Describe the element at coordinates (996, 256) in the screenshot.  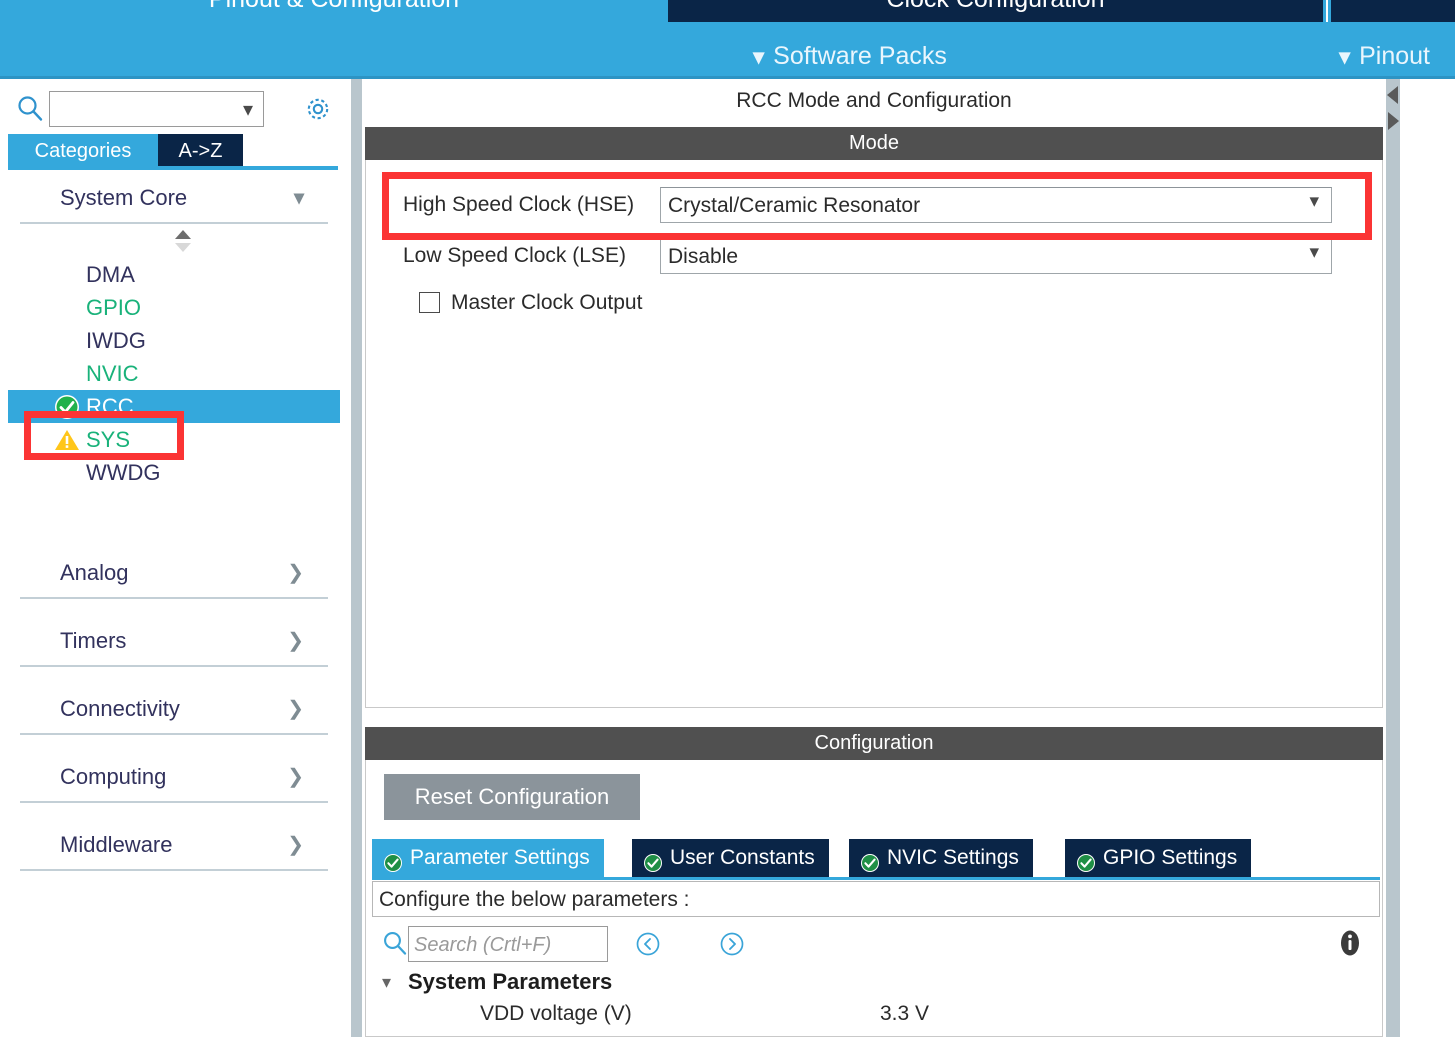
I see `dropdown-lse: Disable ▾` at that location.